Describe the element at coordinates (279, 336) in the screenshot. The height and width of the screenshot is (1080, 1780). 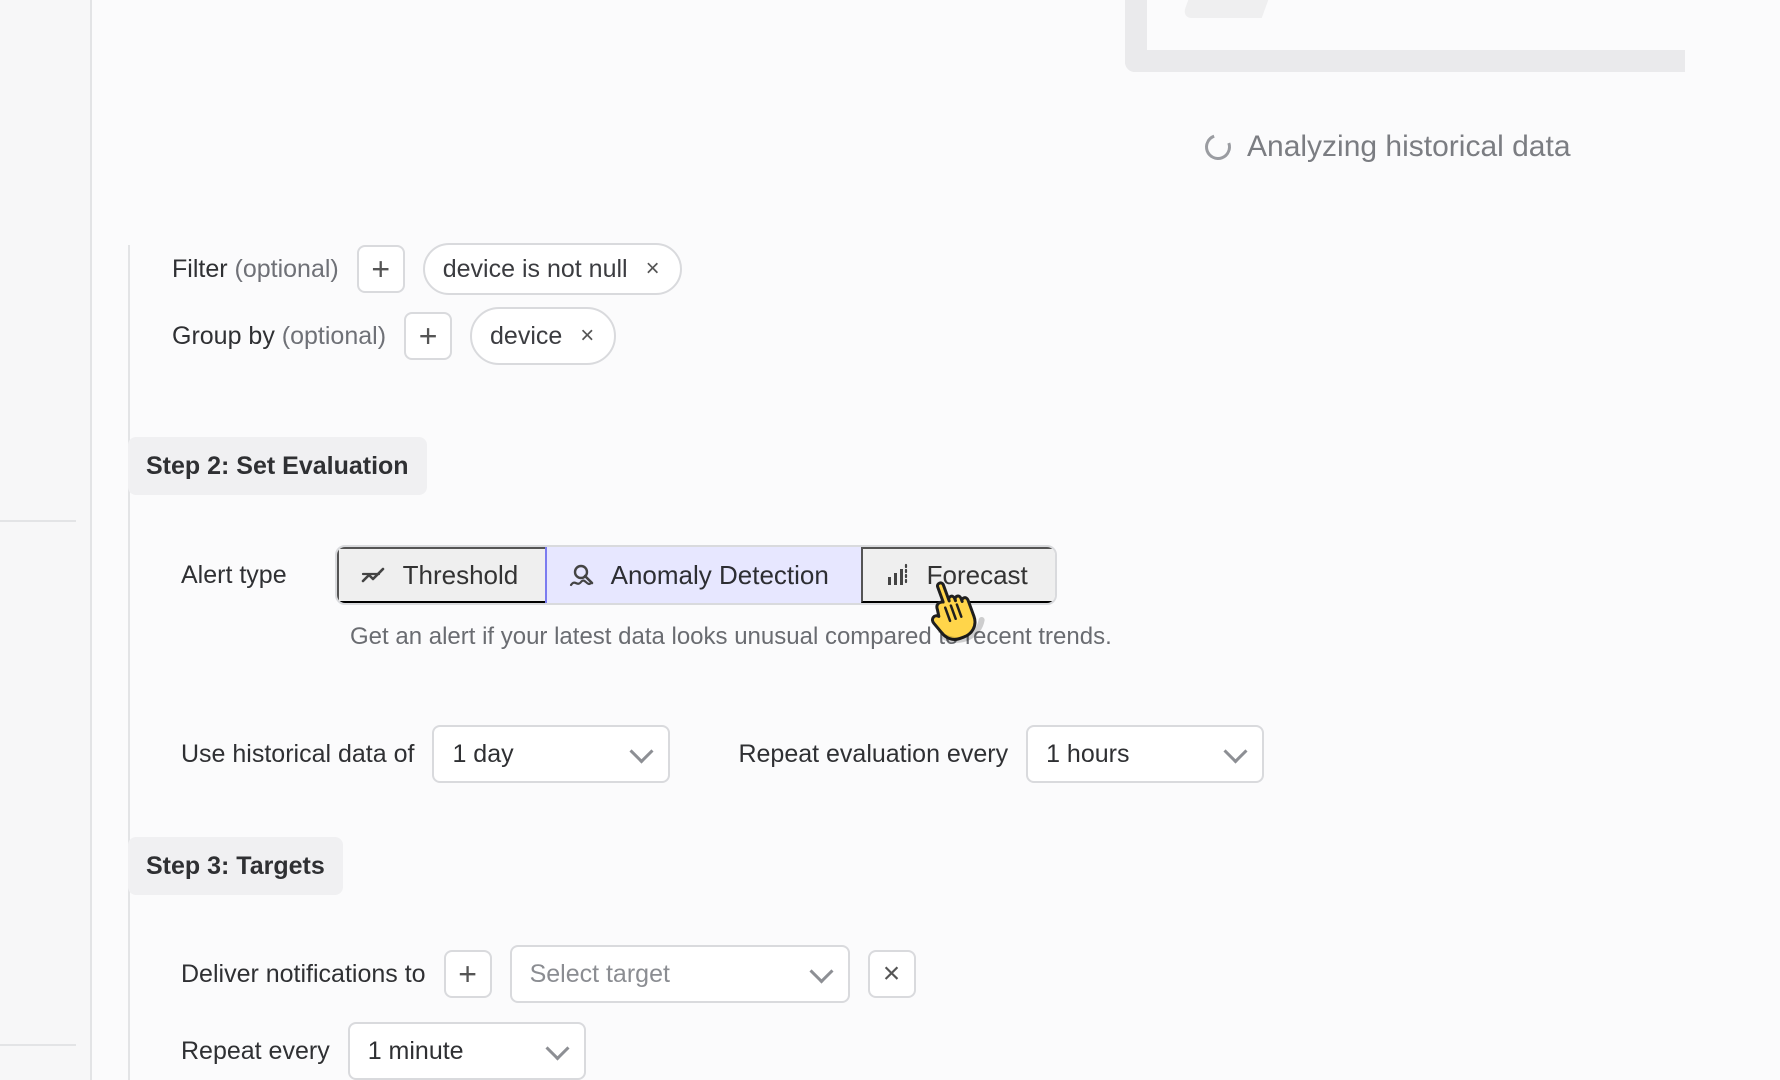
I see `group-by-label: Group by (optional)` at that location.